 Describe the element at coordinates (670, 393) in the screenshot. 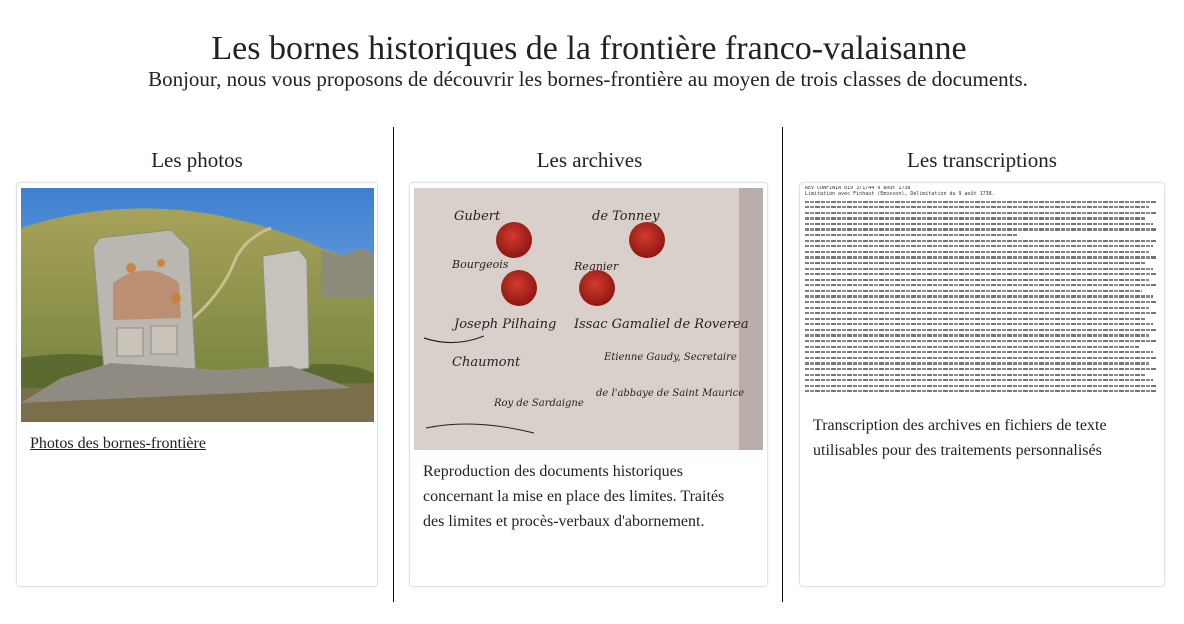

I see `archive-word-9: de l'abbaye de Saint Maurice` at that location.